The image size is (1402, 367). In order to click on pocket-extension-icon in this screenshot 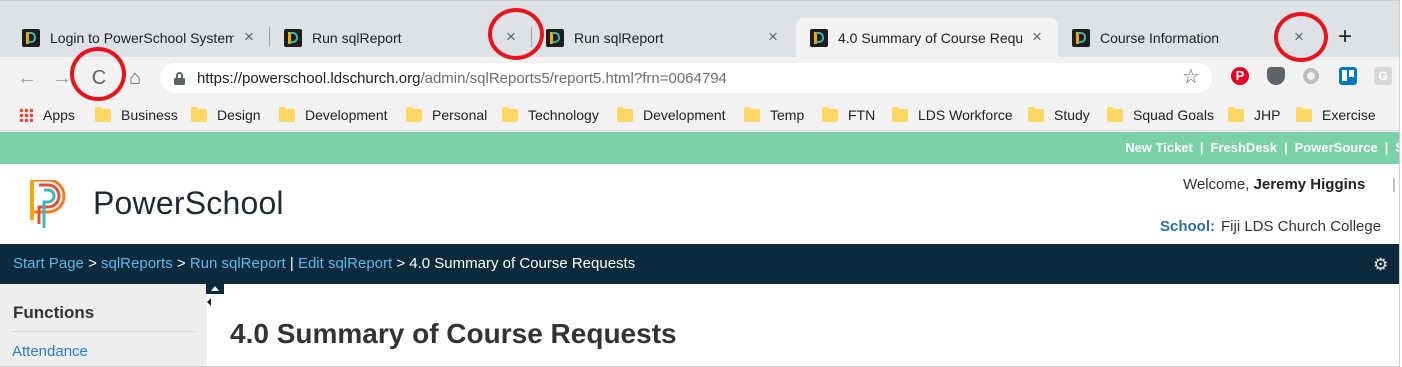, I will do `click(1276, 76)`.